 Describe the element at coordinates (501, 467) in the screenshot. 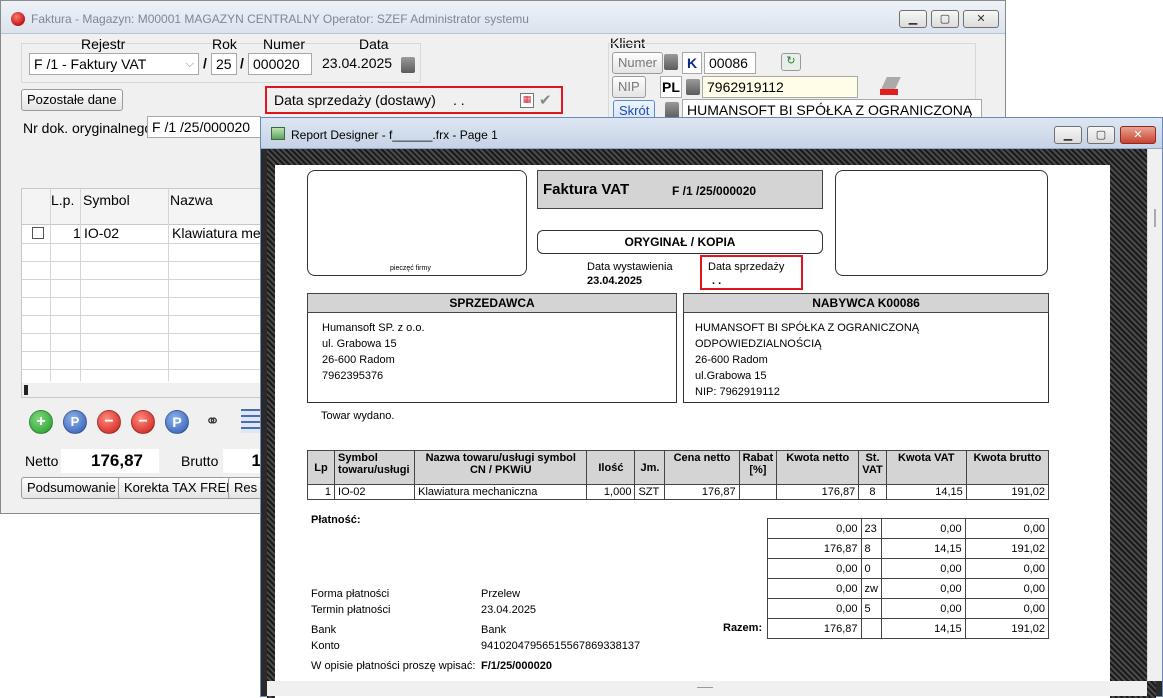

I see `col-nazwa: Nazwa towaru/usługi symbol CN / PKWiU` at that location.